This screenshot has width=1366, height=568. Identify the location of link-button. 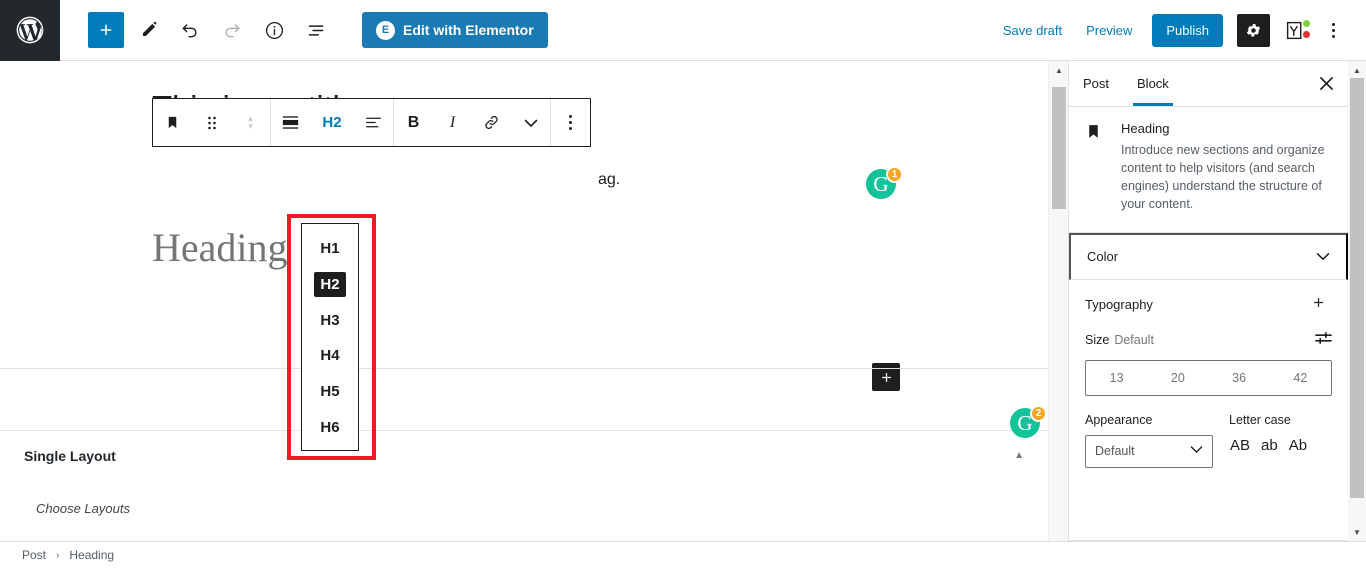
(491, 122).